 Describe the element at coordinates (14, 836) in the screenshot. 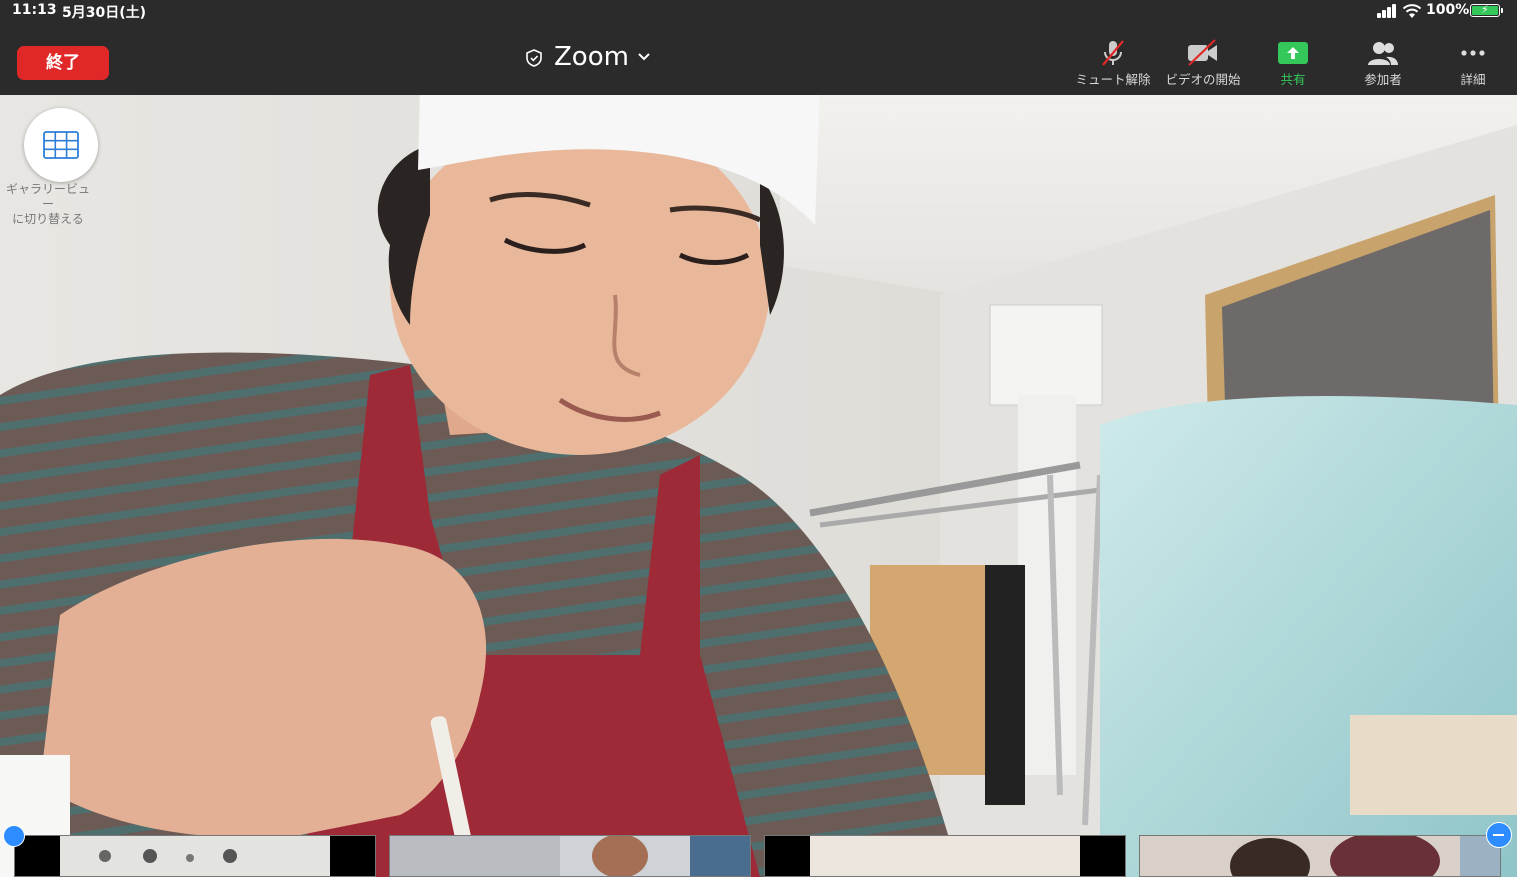

I see `pin-video-icon` at that location.